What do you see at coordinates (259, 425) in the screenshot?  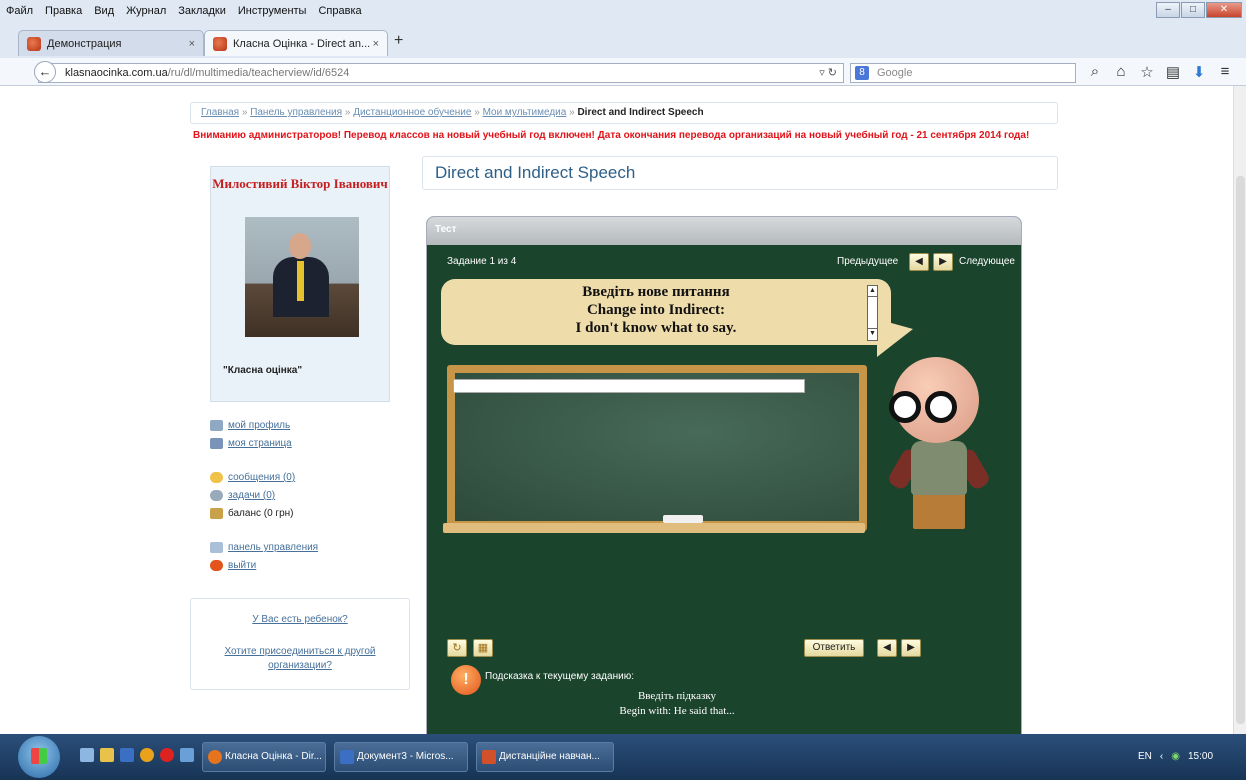 I see `side-link-label: мой профиль` at bounding box center [259, 425].